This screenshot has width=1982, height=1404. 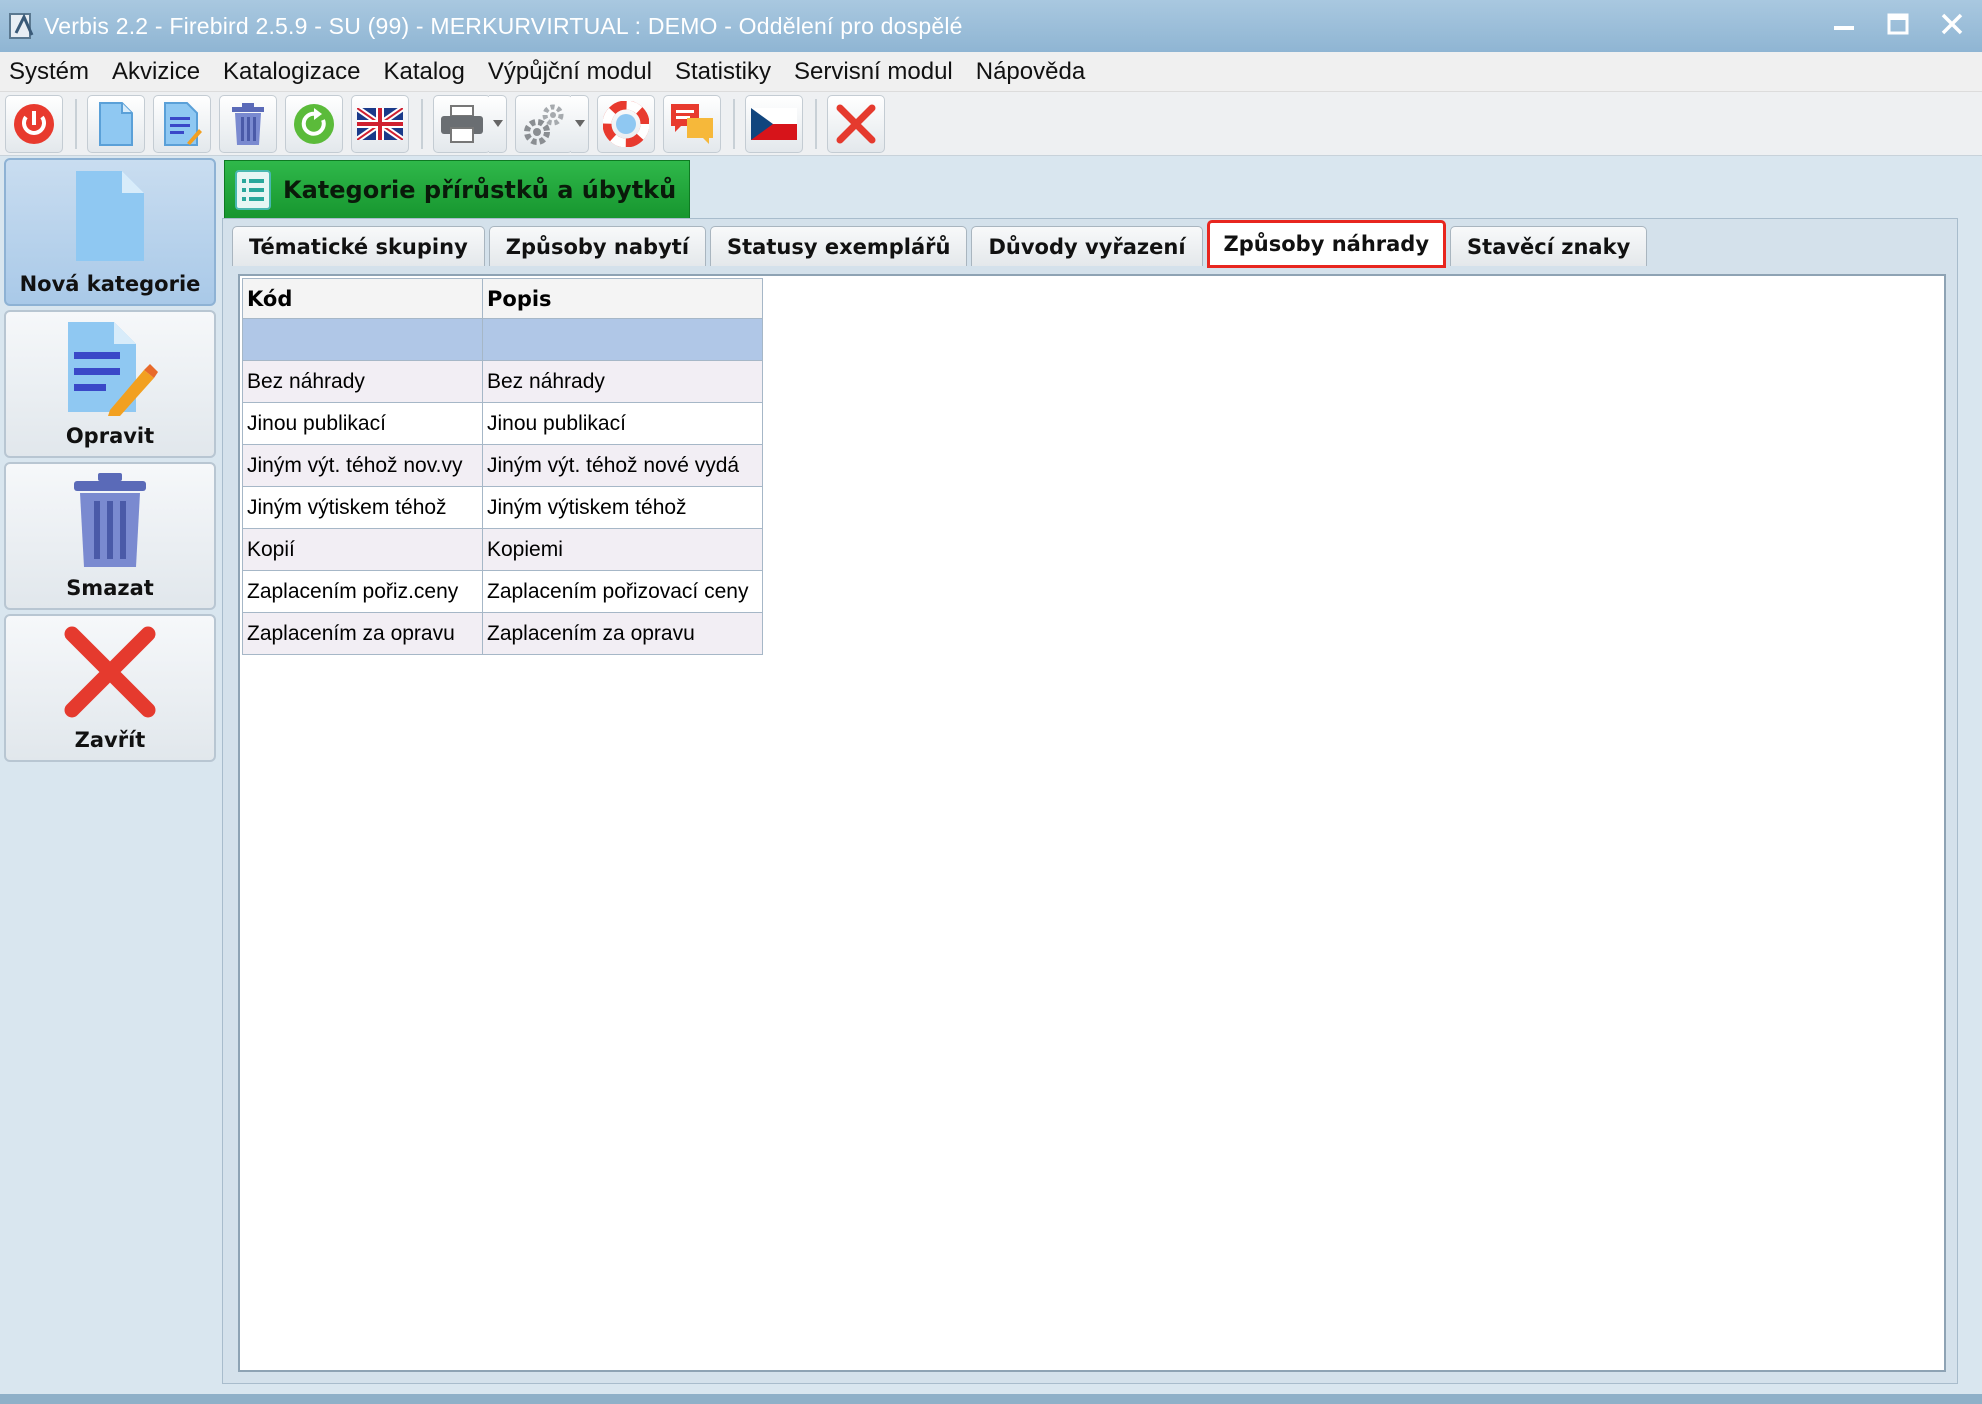 I want to click on delete-button, so click(x=248, y=123).